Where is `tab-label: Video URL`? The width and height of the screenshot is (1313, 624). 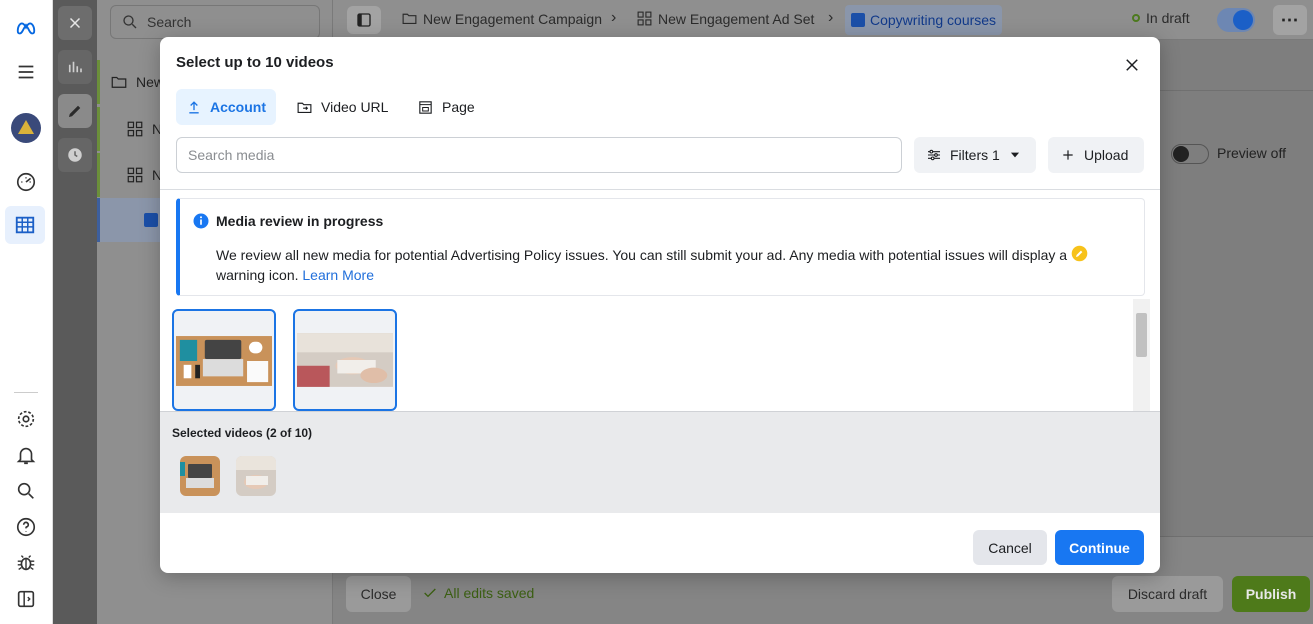
tab-label: Video URL is located at coordinates (355, 107).